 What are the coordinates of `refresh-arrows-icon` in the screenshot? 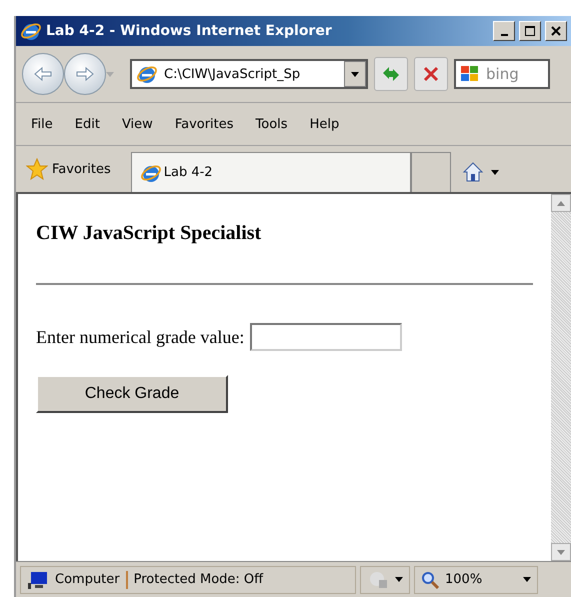 It's located at (391, 74).